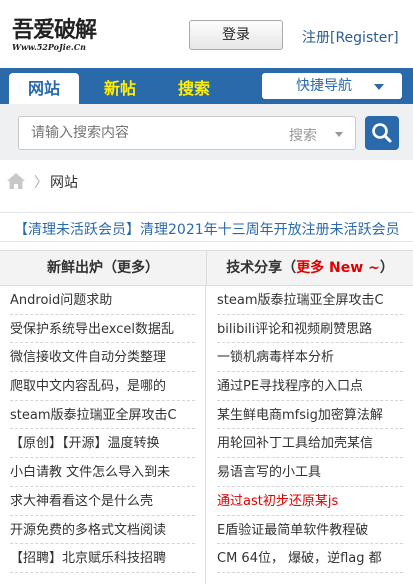 This screenshot has height=584, width=413. Describe the element at coordinates (102, 472) in the screenshot. I see `list-item: 小白请教 文件怎么导入到未` at that location.